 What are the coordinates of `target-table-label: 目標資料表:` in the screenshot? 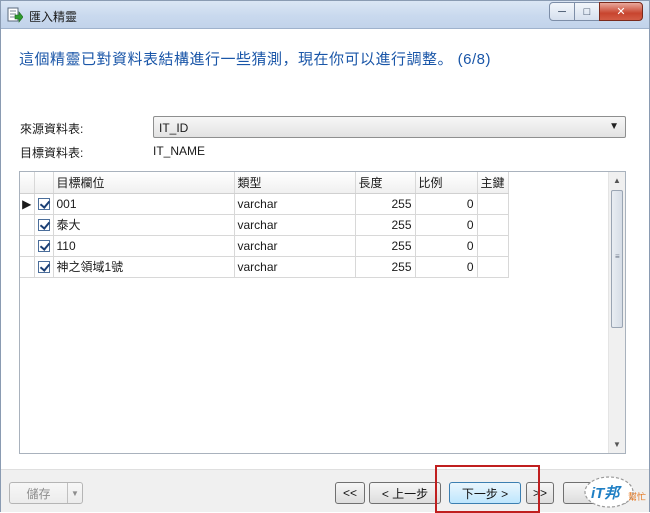 It's located at (52, 153).